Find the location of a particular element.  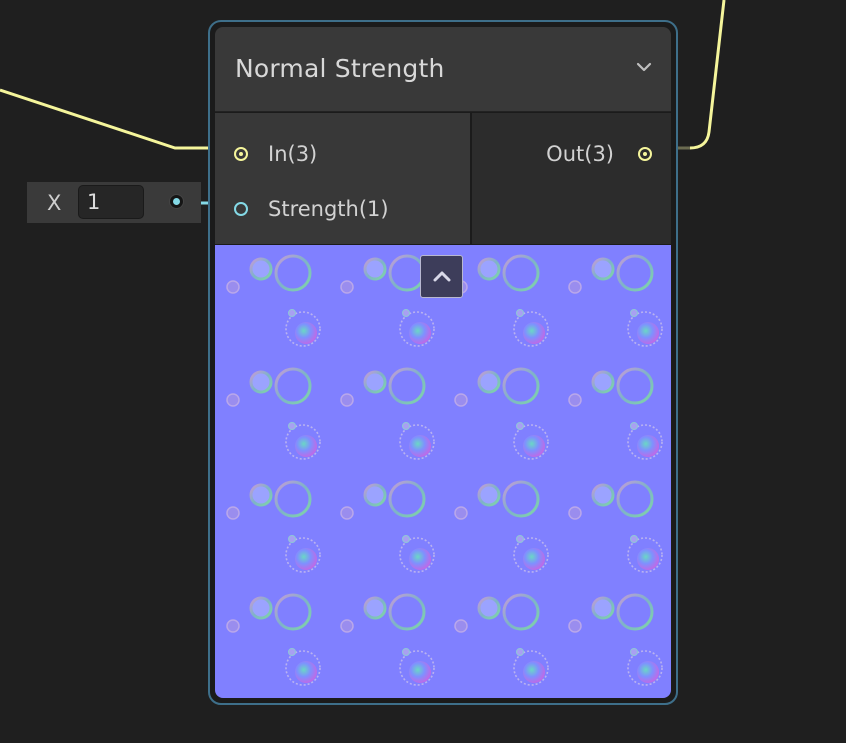

port-label-in: In(3) is located at coordinates (293, 154).